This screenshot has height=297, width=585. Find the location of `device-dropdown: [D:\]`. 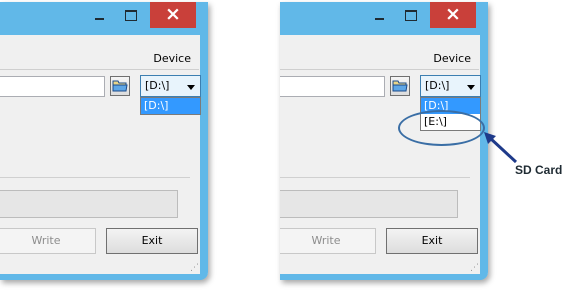

device-dropdown: [D:\] is located at coordinates (170, 106).